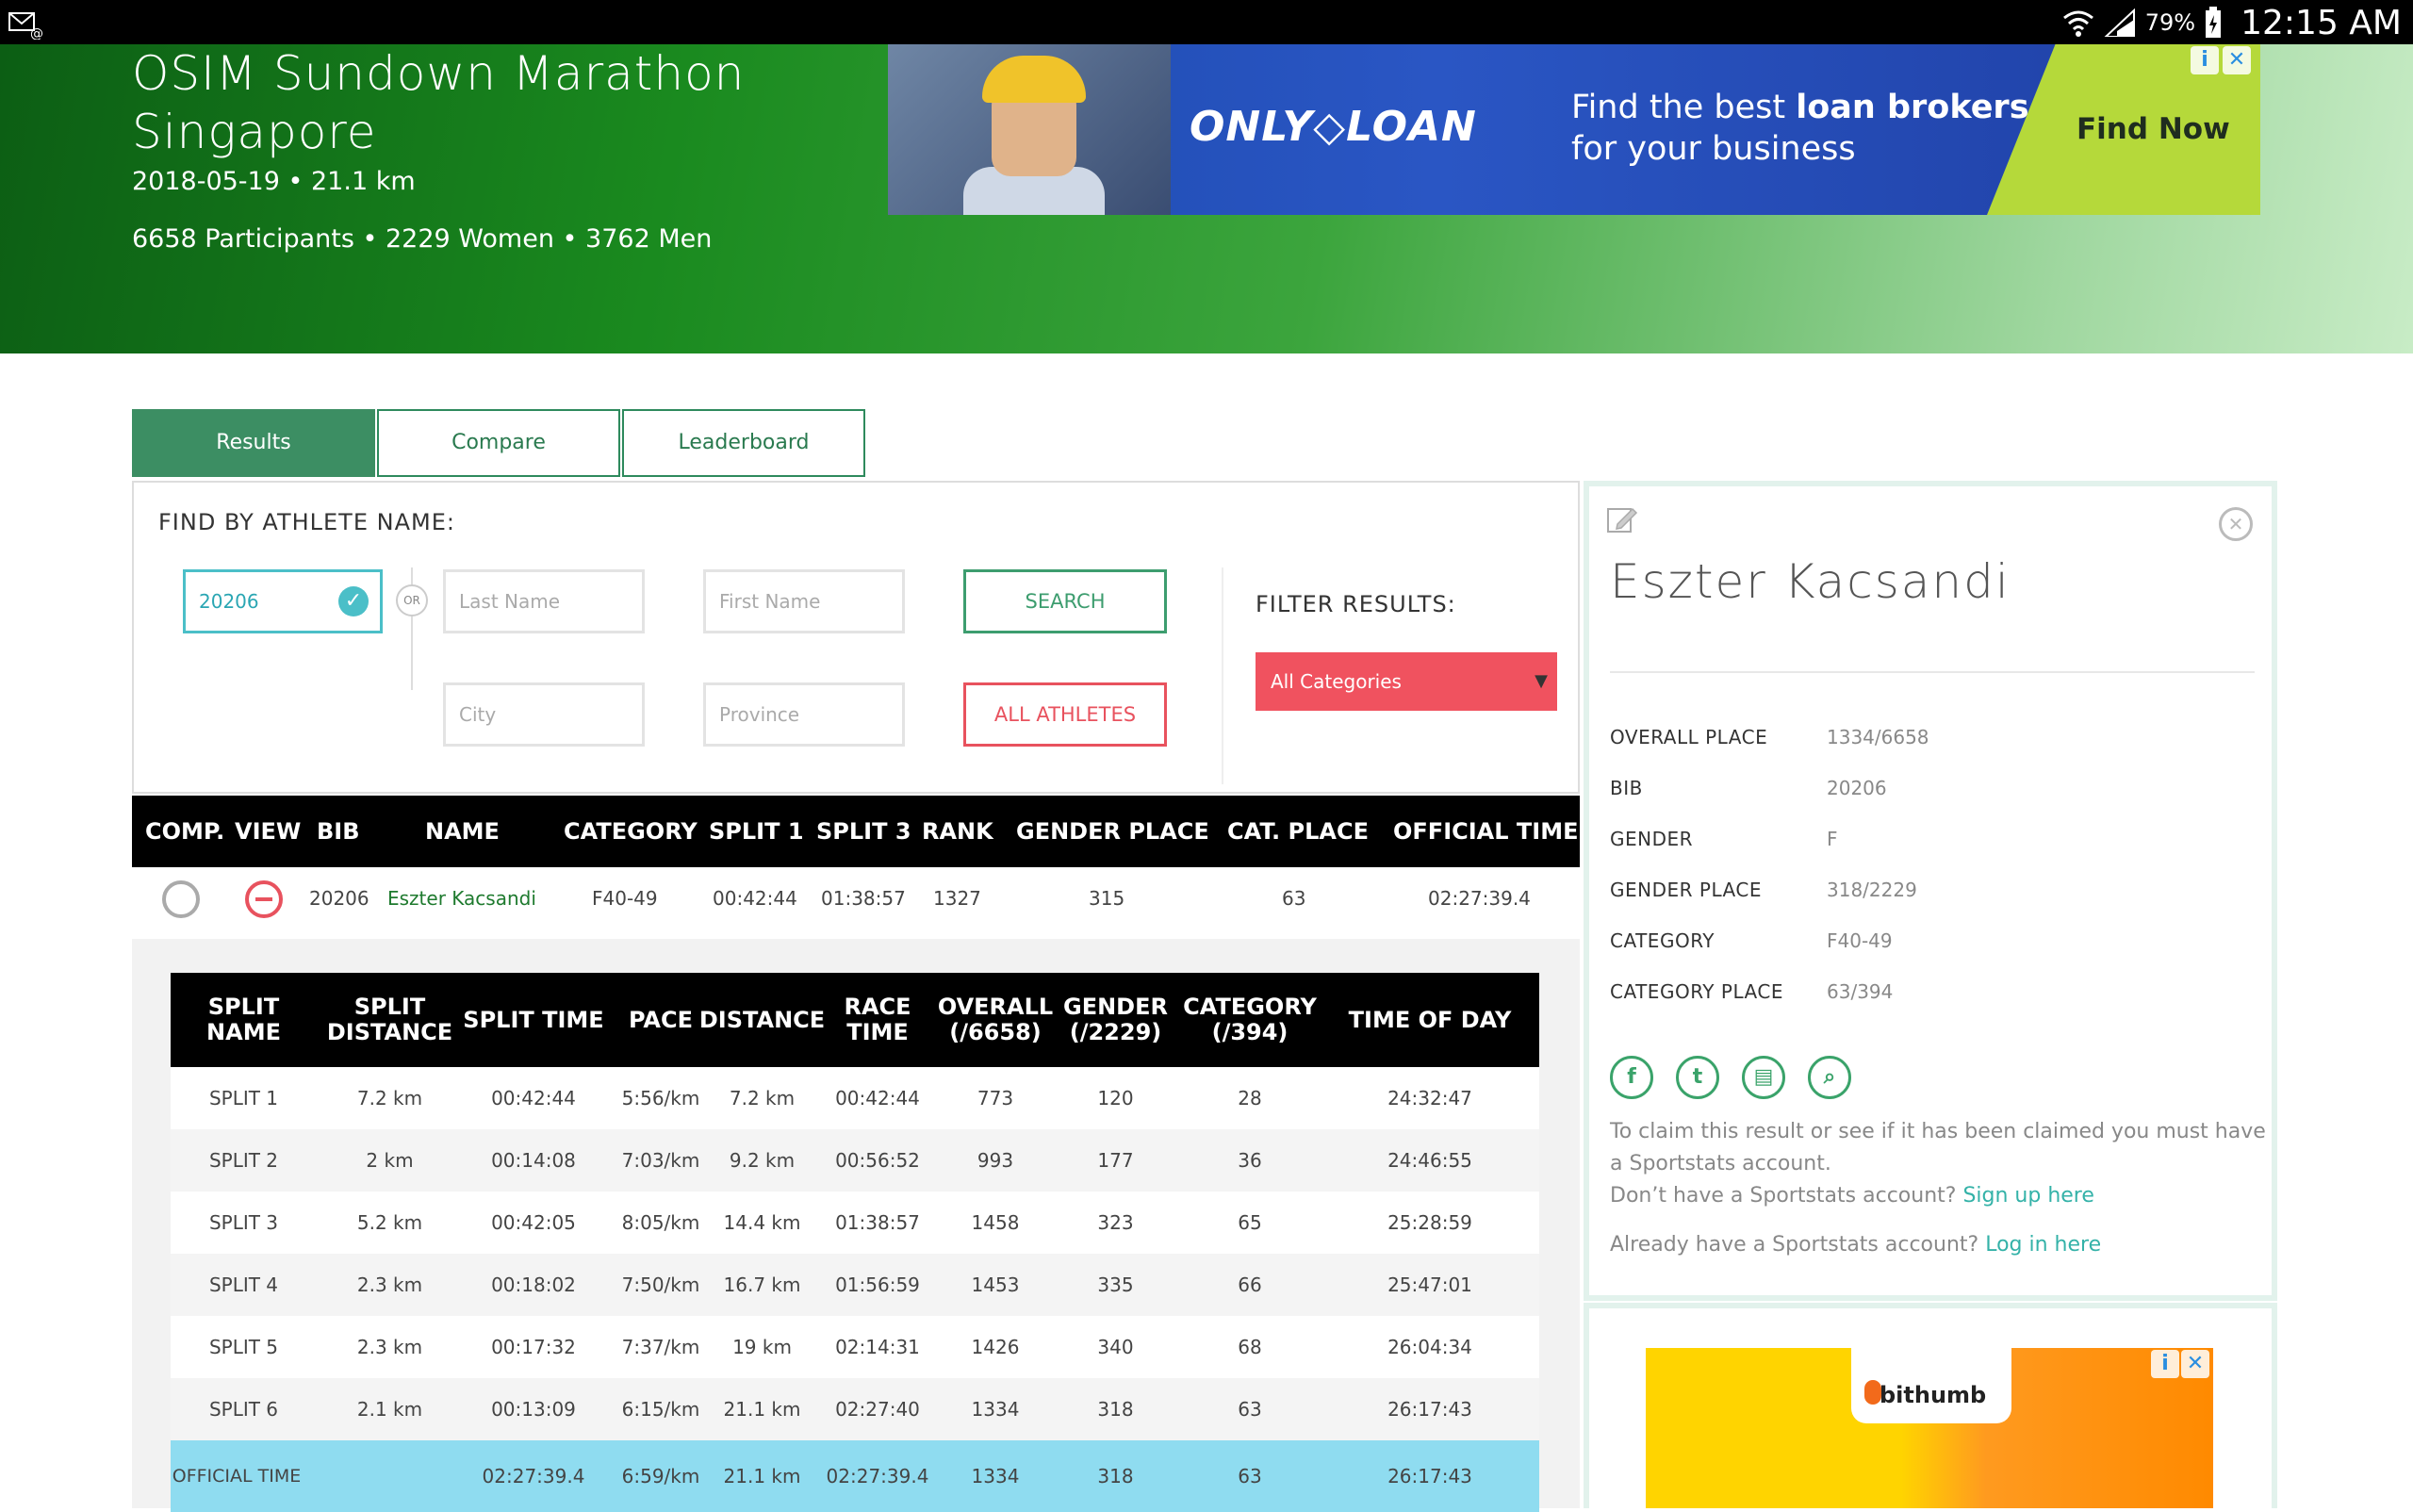  I want to click on event-date-distance: 2018-05-19 • 21.1 km, so click(274, 182).